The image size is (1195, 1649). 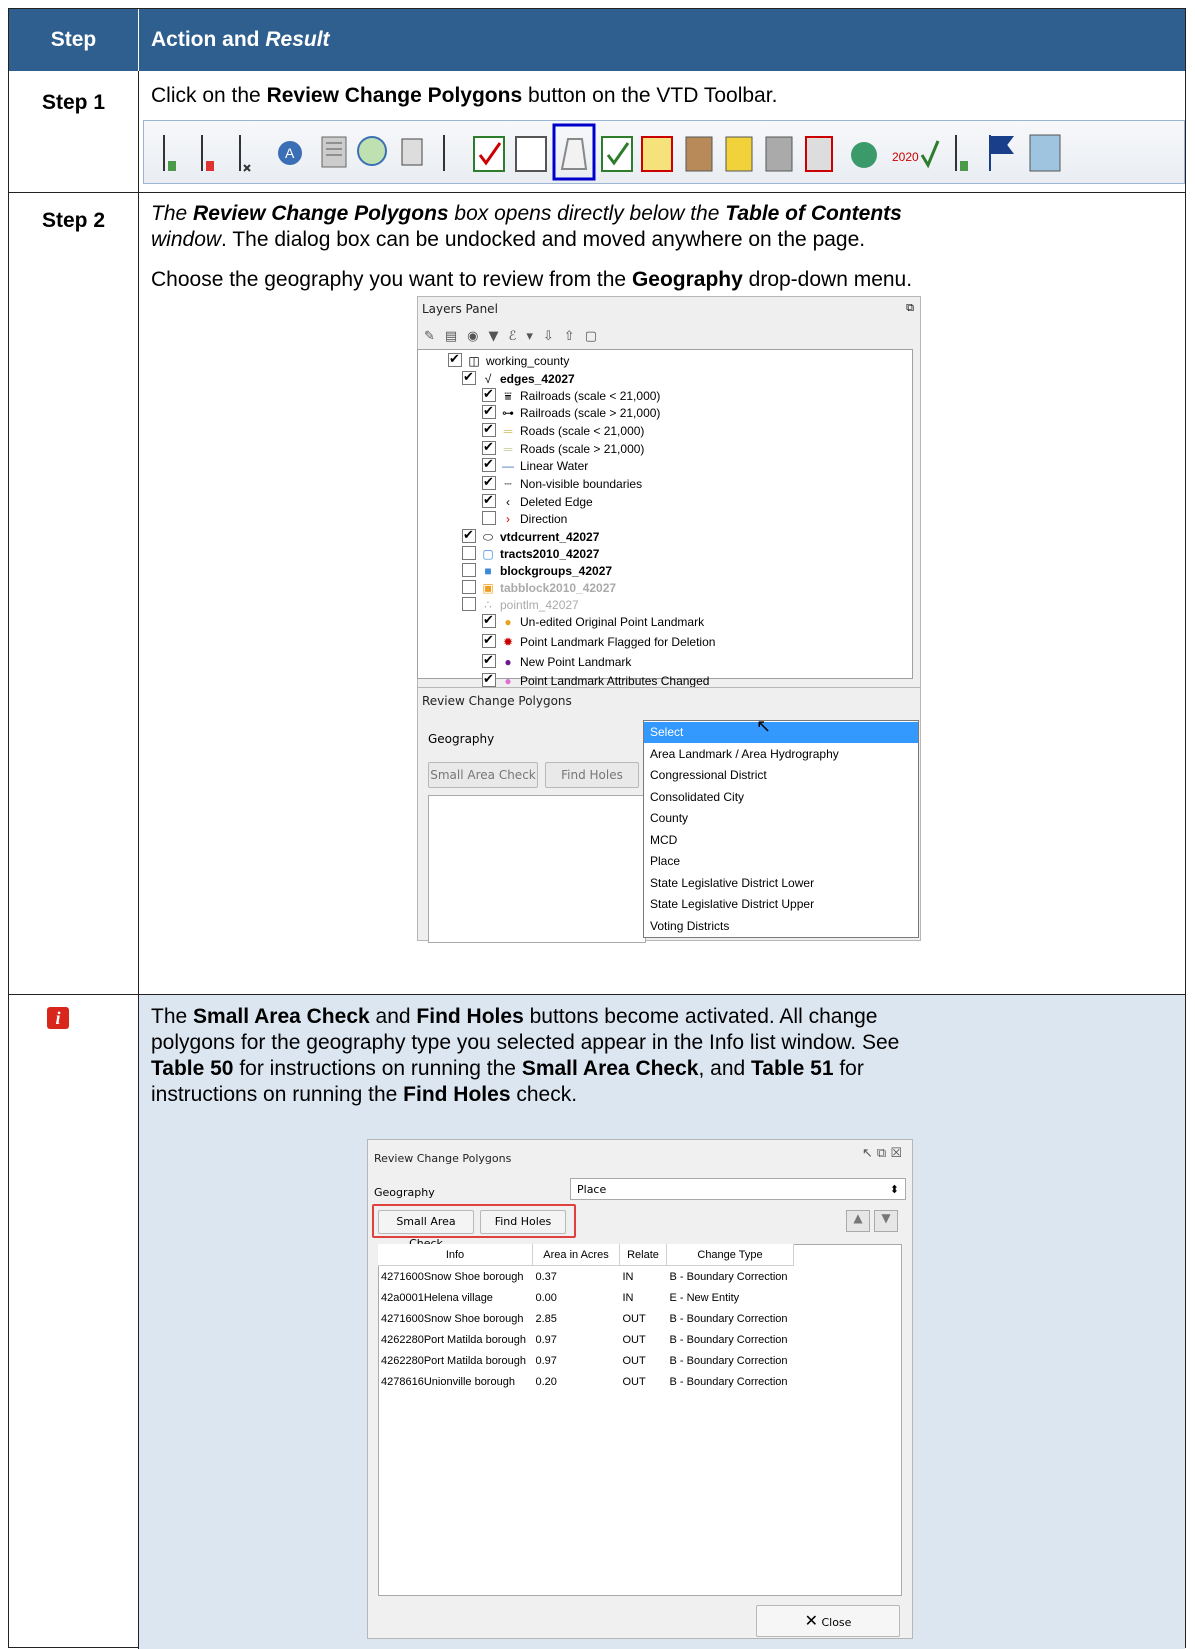 What do you see at coordinates (905, 157) in the screenshot?
I see `svg-text: 2020` at bounding box center [905, 157].